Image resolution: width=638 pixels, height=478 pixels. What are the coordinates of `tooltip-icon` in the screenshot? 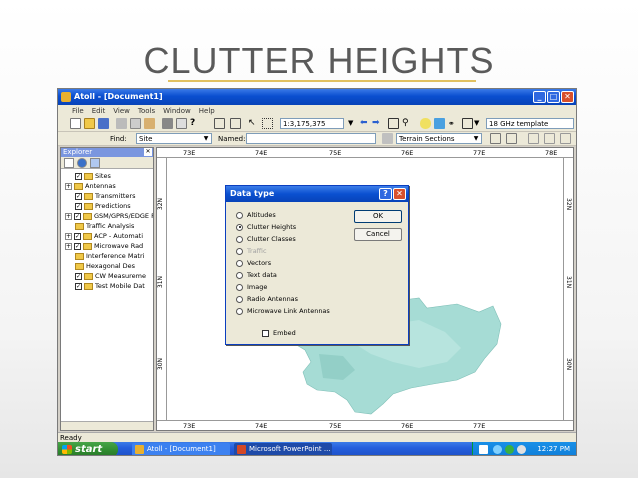 It's located at (425, 123).